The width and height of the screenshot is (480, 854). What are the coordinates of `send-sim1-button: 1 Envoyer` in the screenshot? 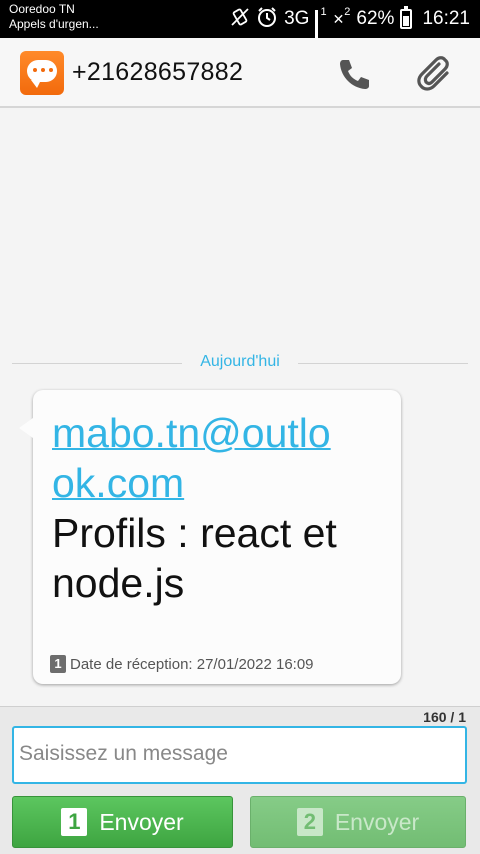 It's located at (122, 822).